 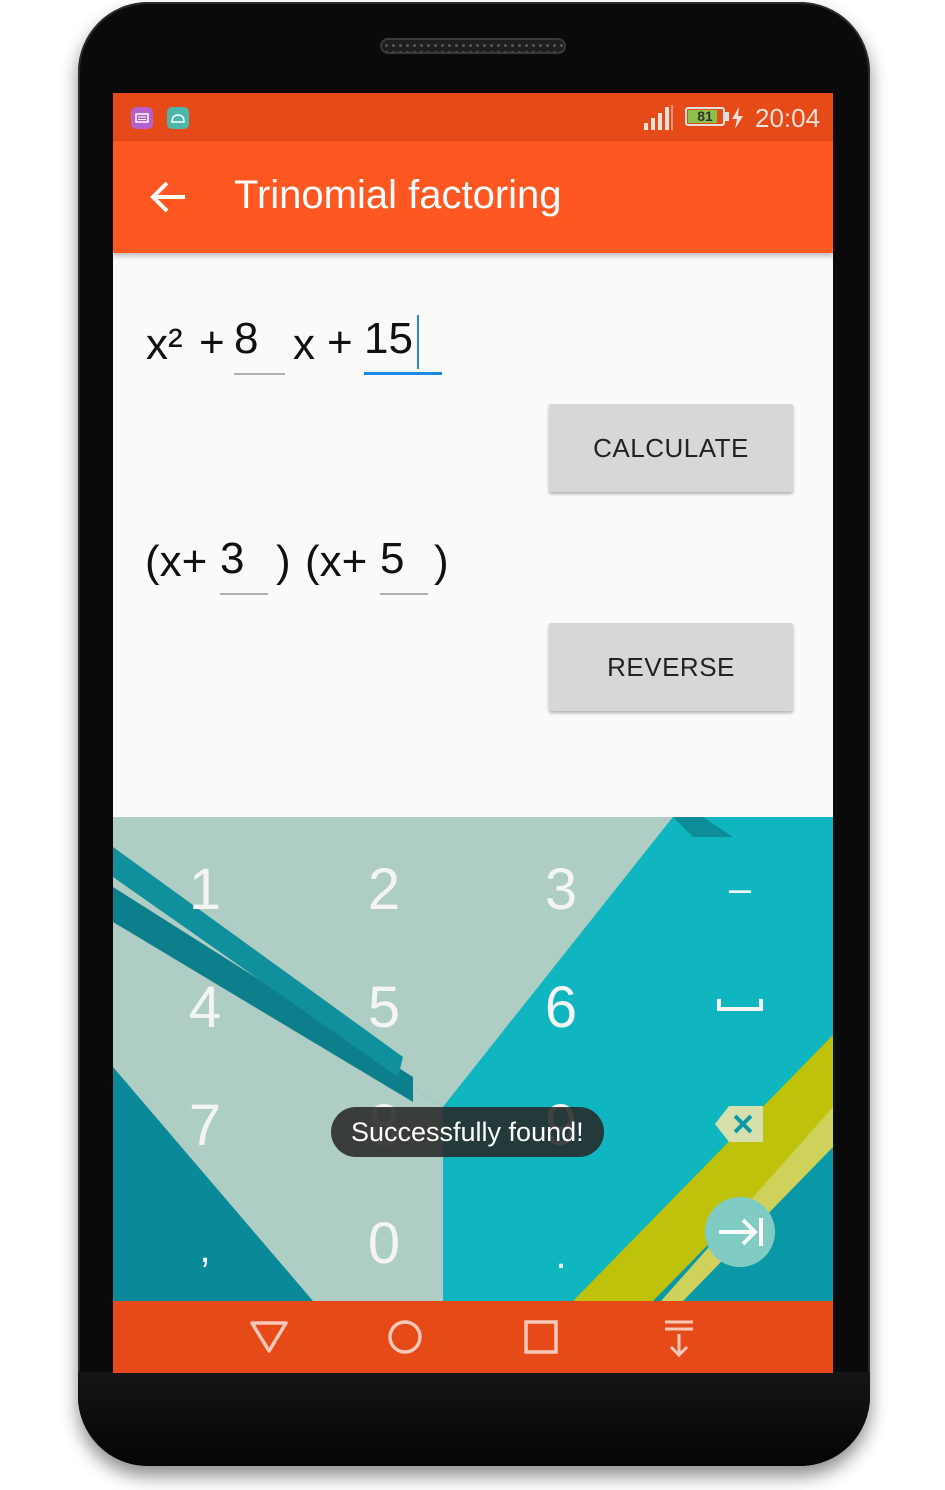 I want to click on tab-next-button, so click(x=740, y=1232).